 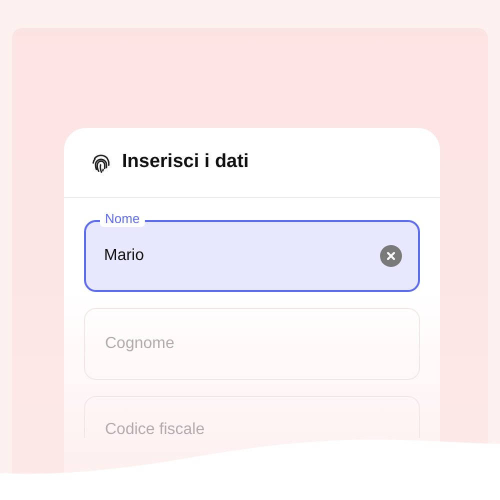 What do you see at coordinates (185, 162) in the screenshot?
I see `card-title: Inserisci i dati` at bounding box center [185, 162].